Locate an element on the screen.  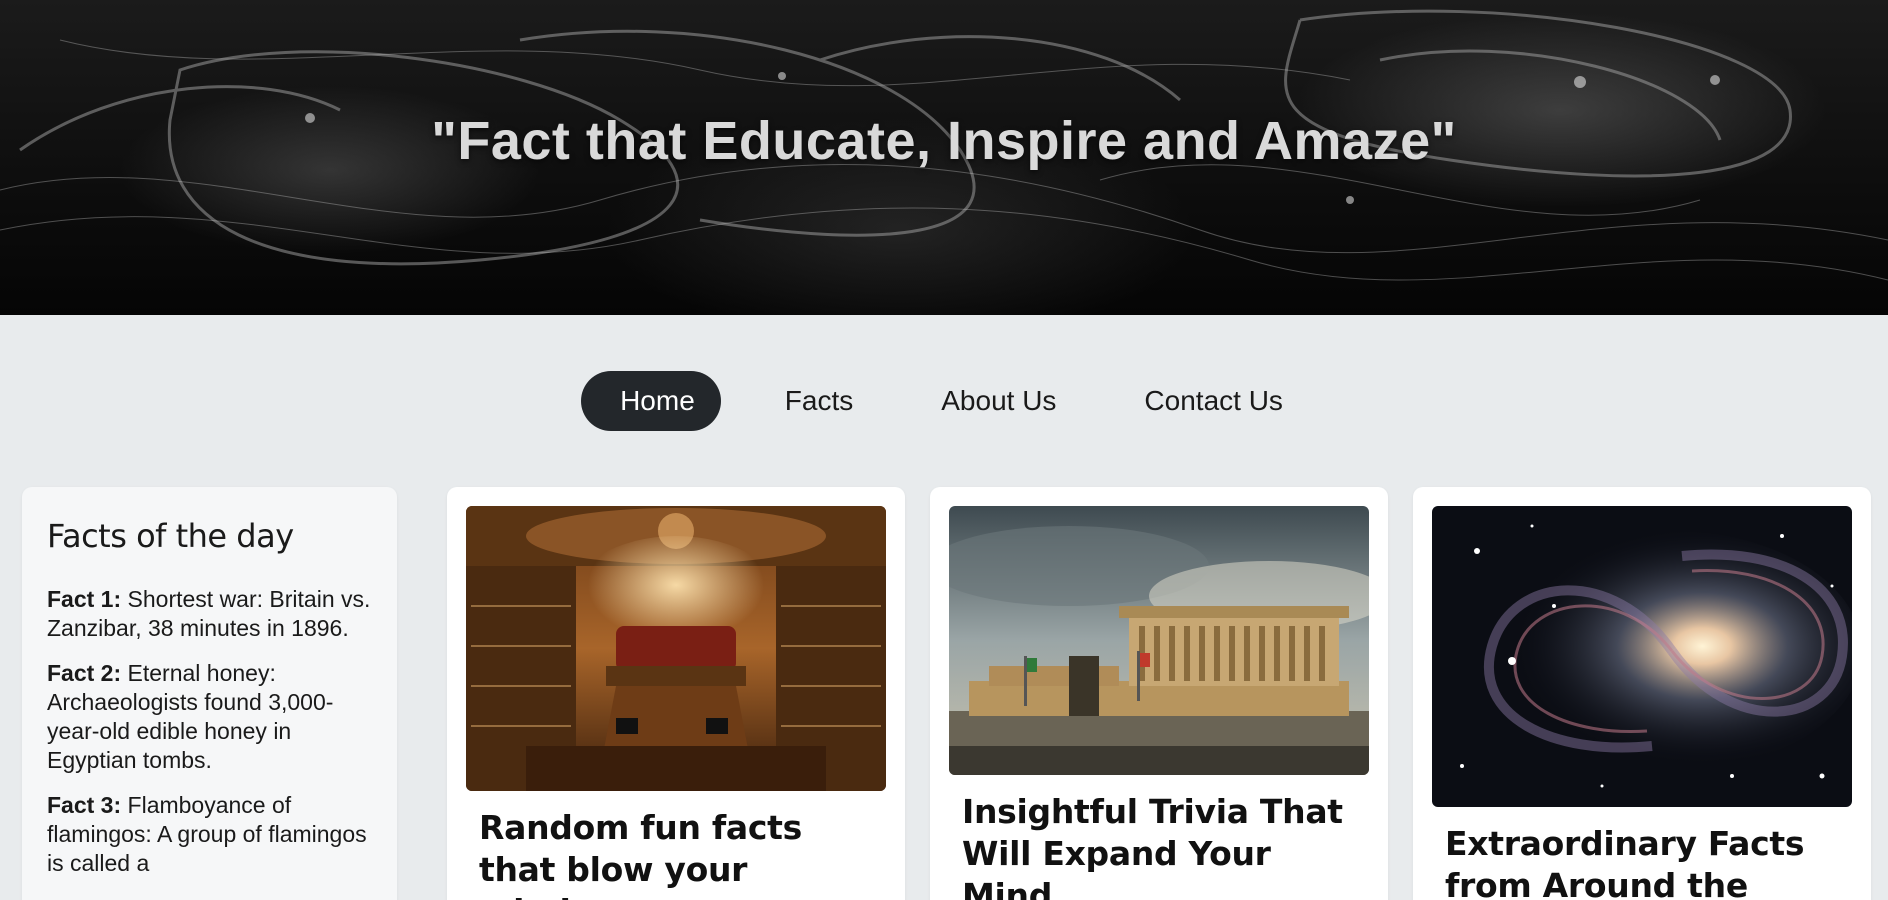
spiral-galaxy-image is located at coordinates (1642, 656).